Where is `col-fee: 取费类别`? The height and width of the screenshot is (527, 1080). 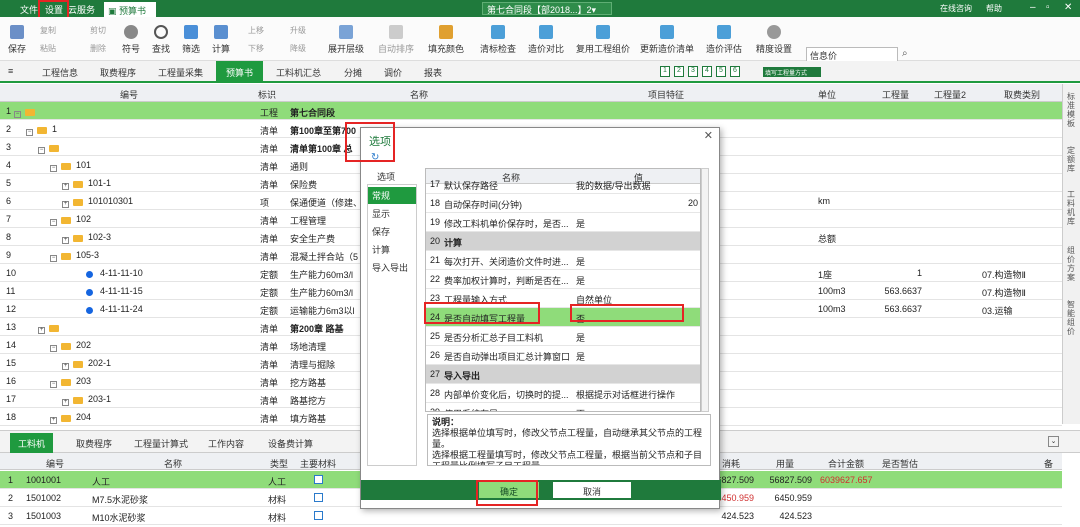
col-fee: 取费类别 is located at coordinates (1022, 94).